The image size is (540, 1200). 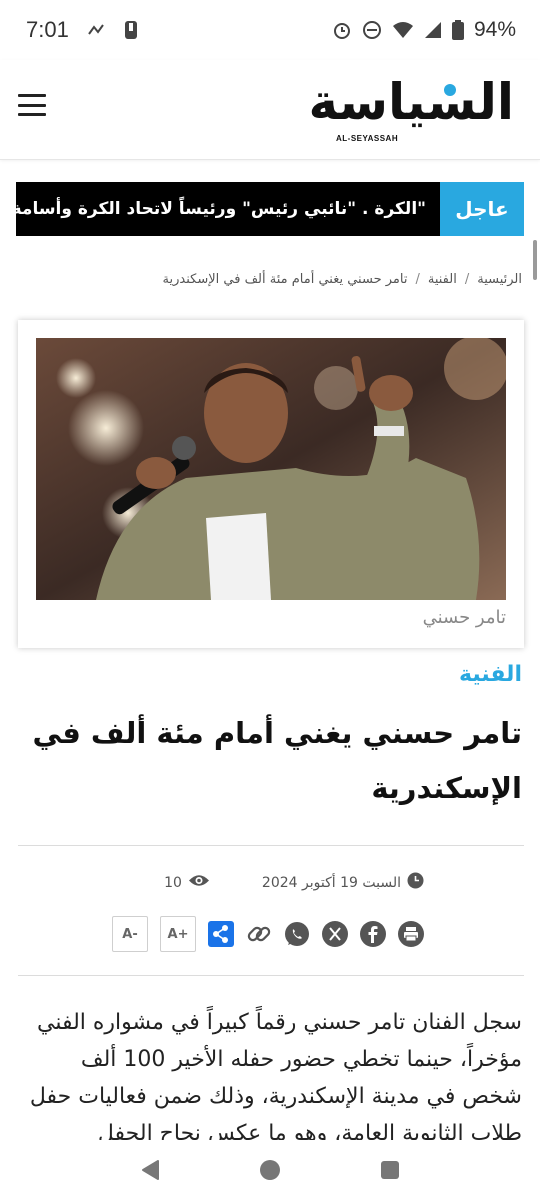 What do you see at coordinates (150, 1170) in the screenshot?
I see `back-icon` at bounding box center [150, 1170].